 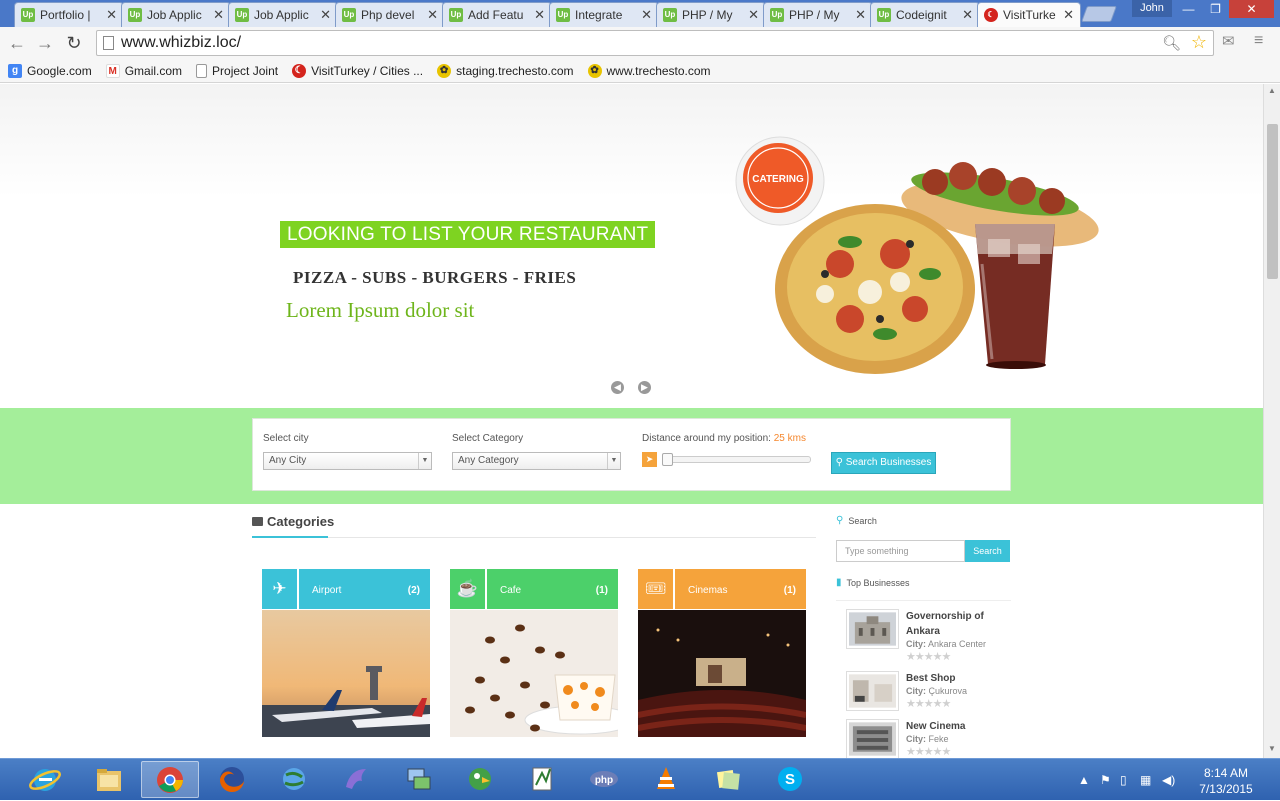 I want to click on profile-button: John, so click(x=1152, y=8).